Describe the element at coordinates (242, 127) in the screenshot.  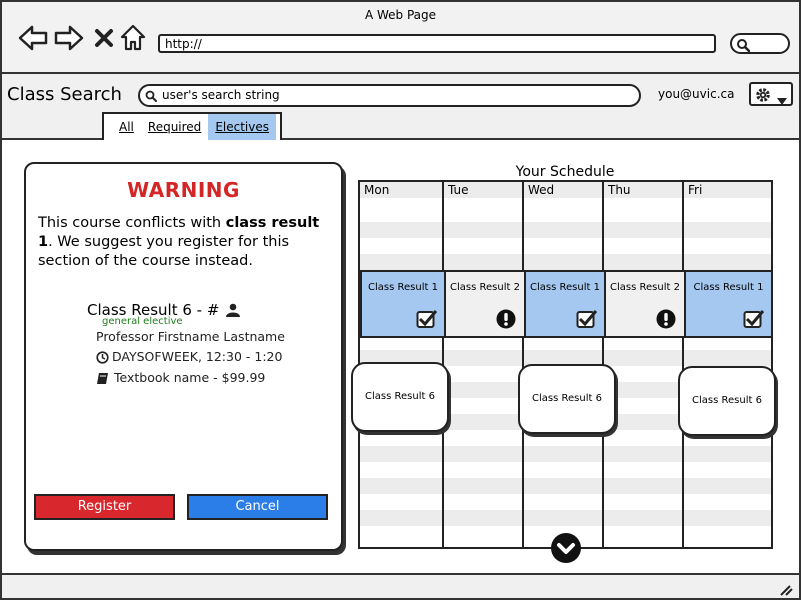
I see `tab-electives: Electives` at that location.